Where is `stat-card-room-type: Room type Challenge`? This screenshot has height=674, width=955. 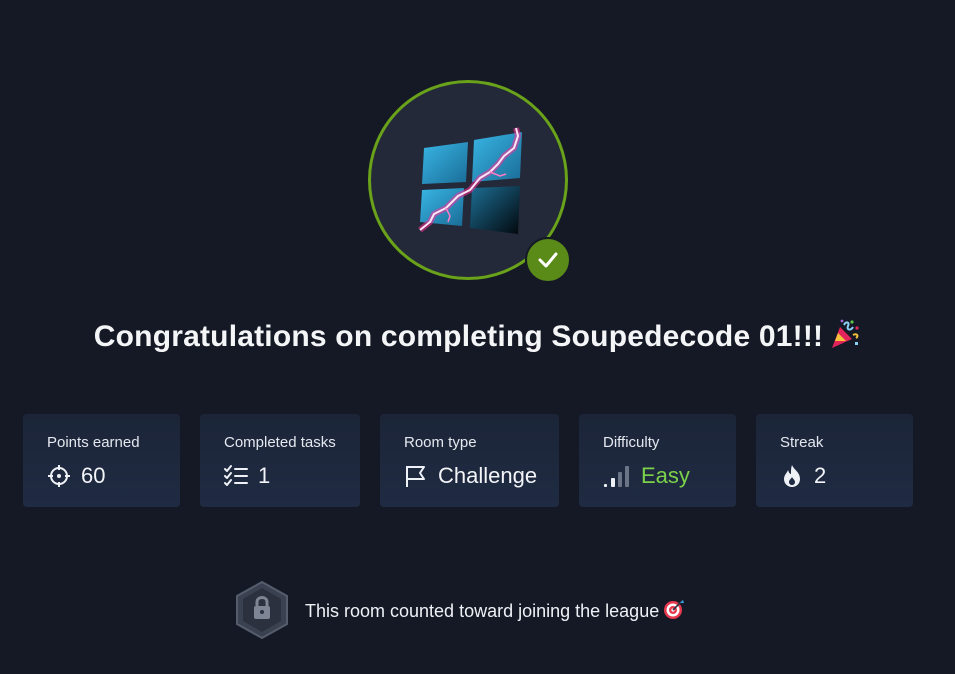 stat-card-room-type: Room type Challenge is located at coordinates (469, 460).